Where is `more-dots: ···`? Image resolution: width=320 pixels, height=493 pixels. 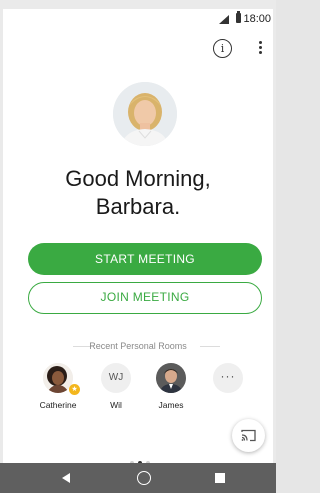 more-dots: ··· is located at coordinates (228, 376).